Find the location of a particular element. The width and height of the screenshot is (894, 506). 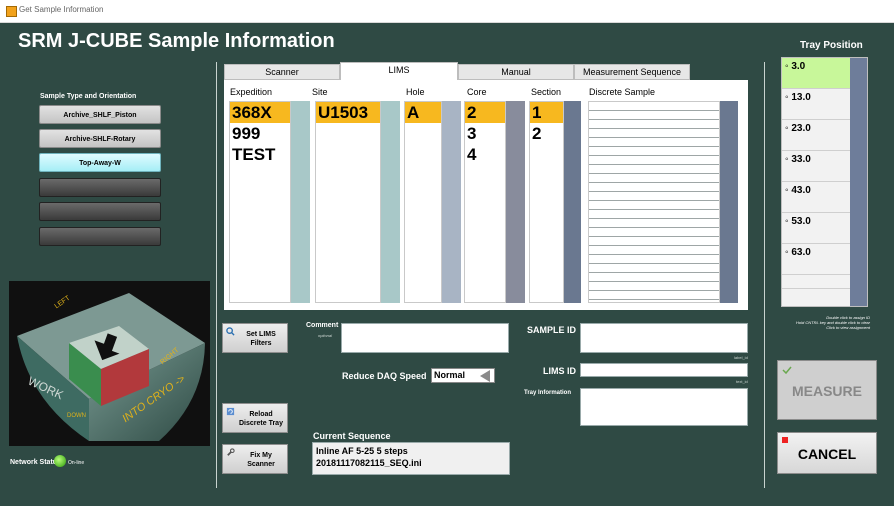

network-status-led is located at coordinates (60, 461).